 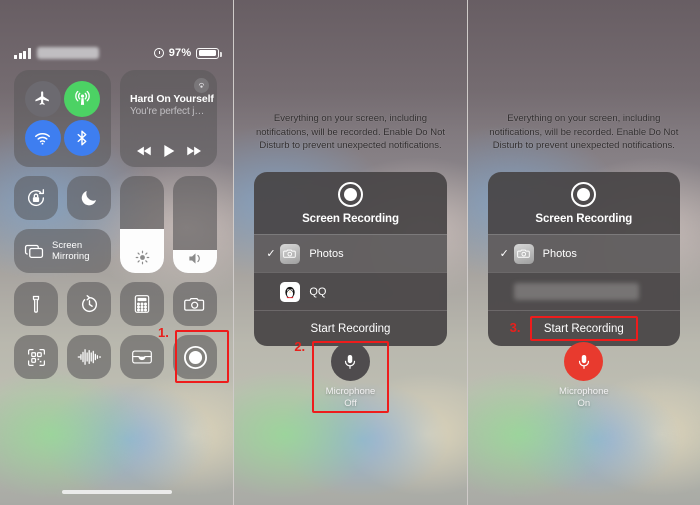 What do you see at coordinates (116, 224) in the screenshot?
I see `cc-row-middle: Screen Mirroring` at bounding box center [116, 224].